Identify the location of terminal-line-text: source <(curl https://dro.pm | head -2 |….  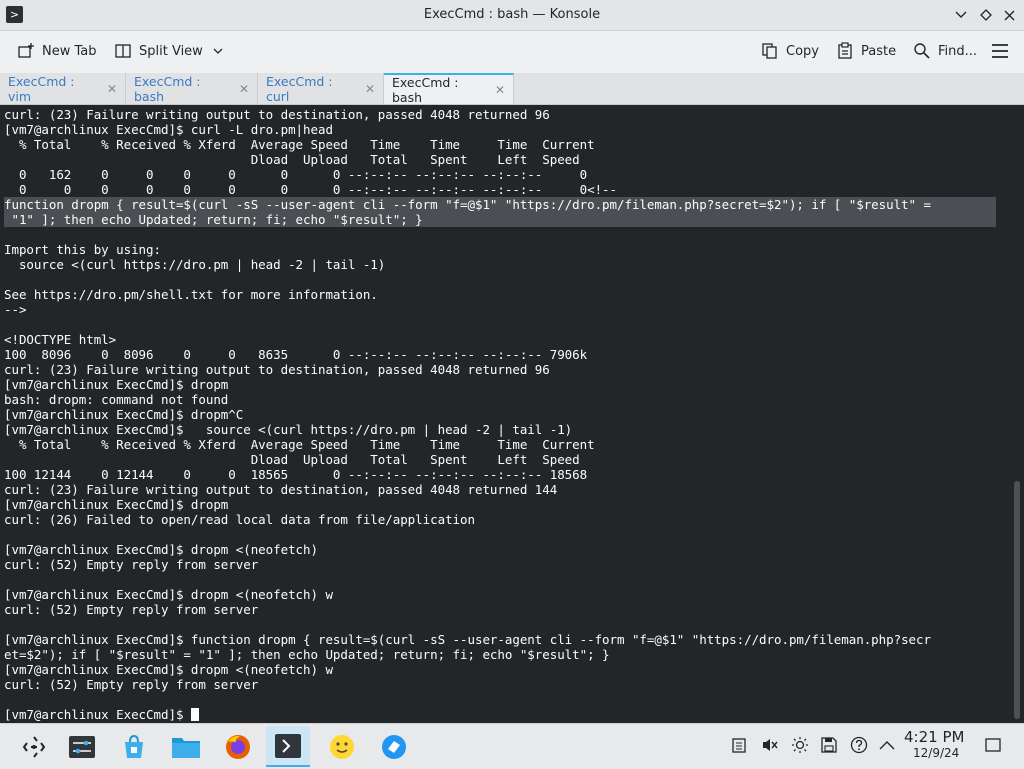
(195, 264).